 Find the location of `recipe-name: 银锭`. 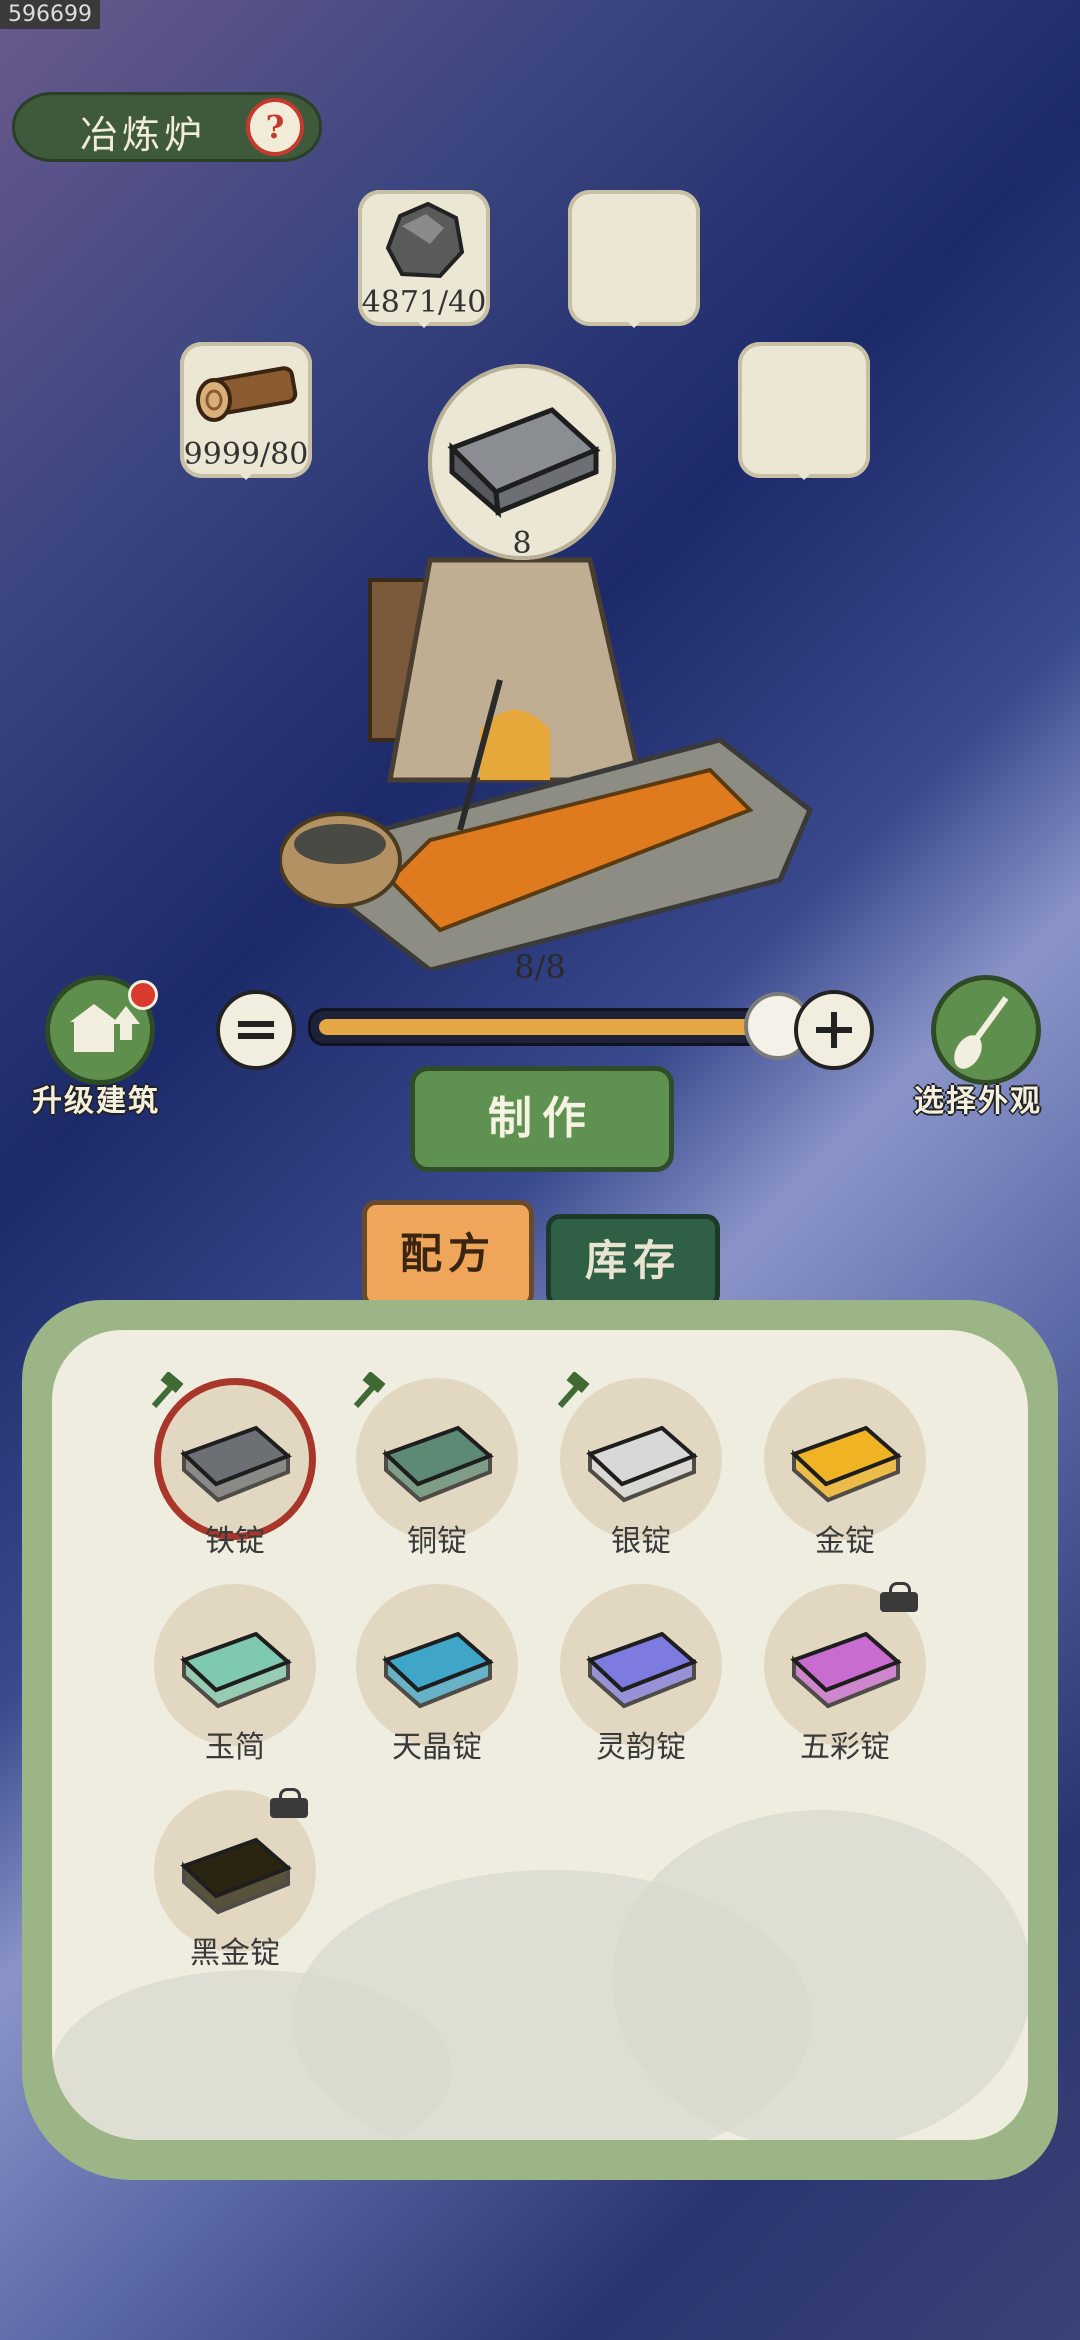

recipe-name: 银锭 is located at coordinates (641, 1541).